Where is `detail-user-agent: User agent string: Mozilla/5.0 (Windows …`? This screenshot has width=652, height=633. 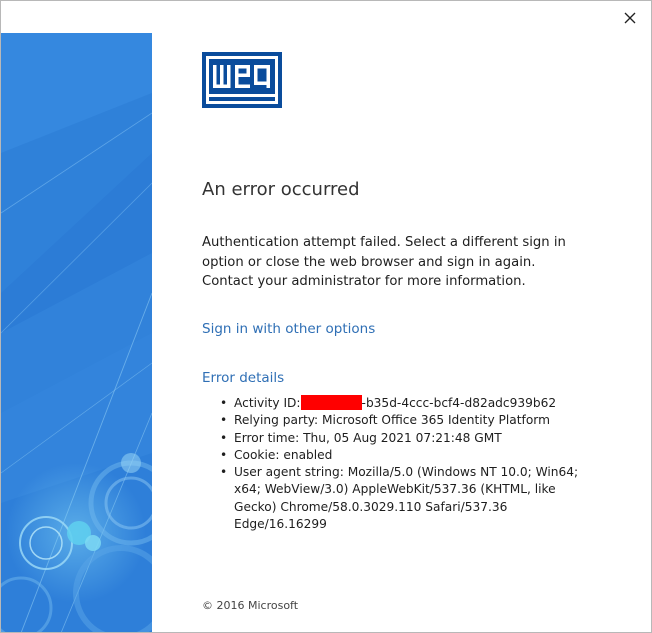
detail-user-agent: User agent string: Mozilla/5.0 (Windows … is located at coordinates (392, 498).